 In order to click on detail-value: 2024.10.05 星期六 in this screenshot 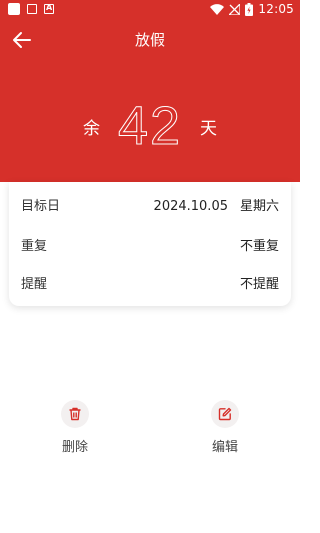, I will do `click(216, 204)`.